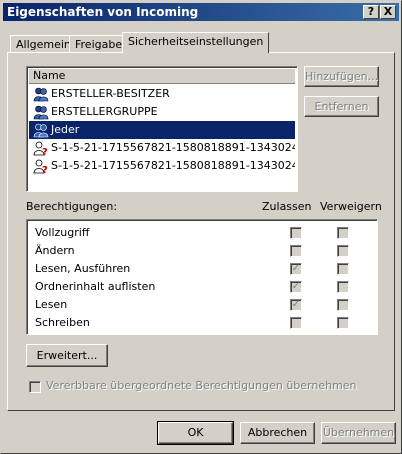  I want to click on list-item: ERSTELLER-BESITZER, so click(162, 94).